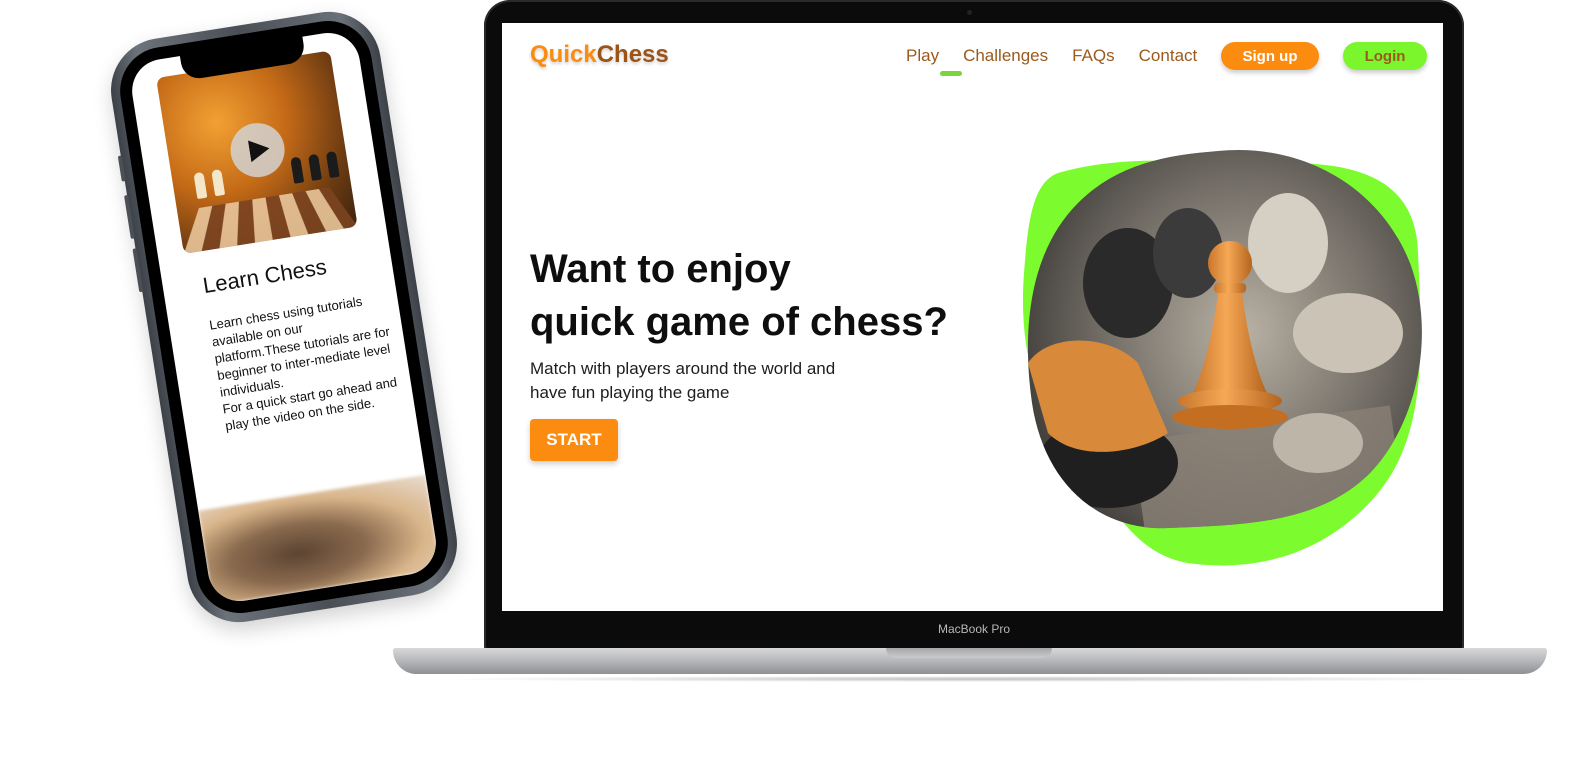  What do you see at coordinates (1063, 56) in the screenshot?
I see `main-nav: Play Challenges FAQs Contact` at bounding box center [1063, 56].